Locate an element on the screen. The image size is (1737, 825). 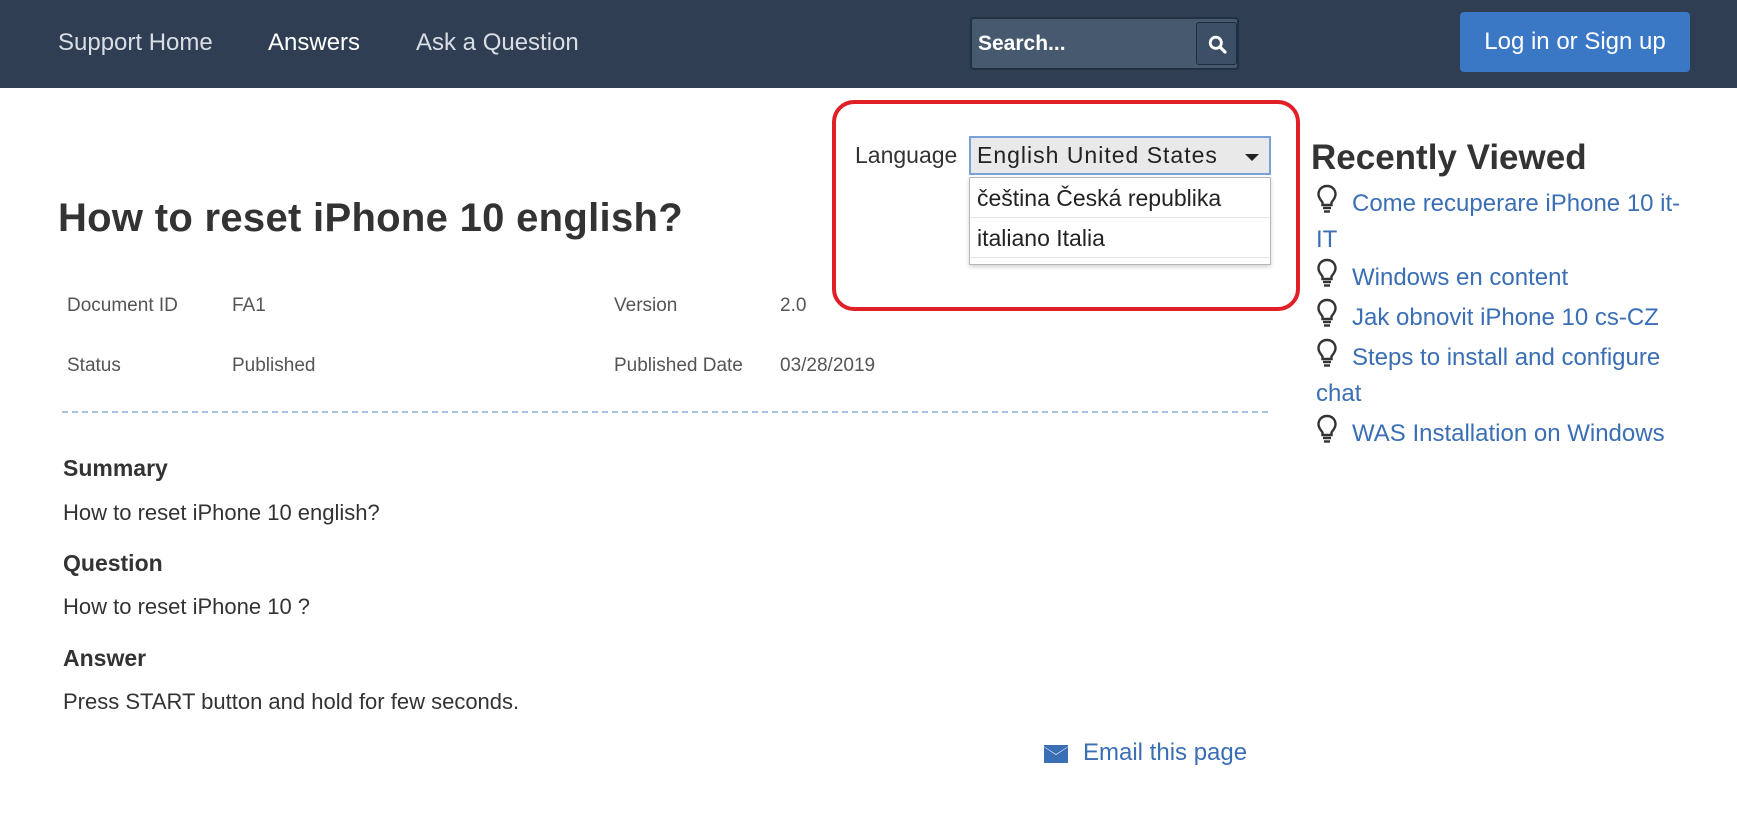
search-icon is located at coordinates (1217, 44).